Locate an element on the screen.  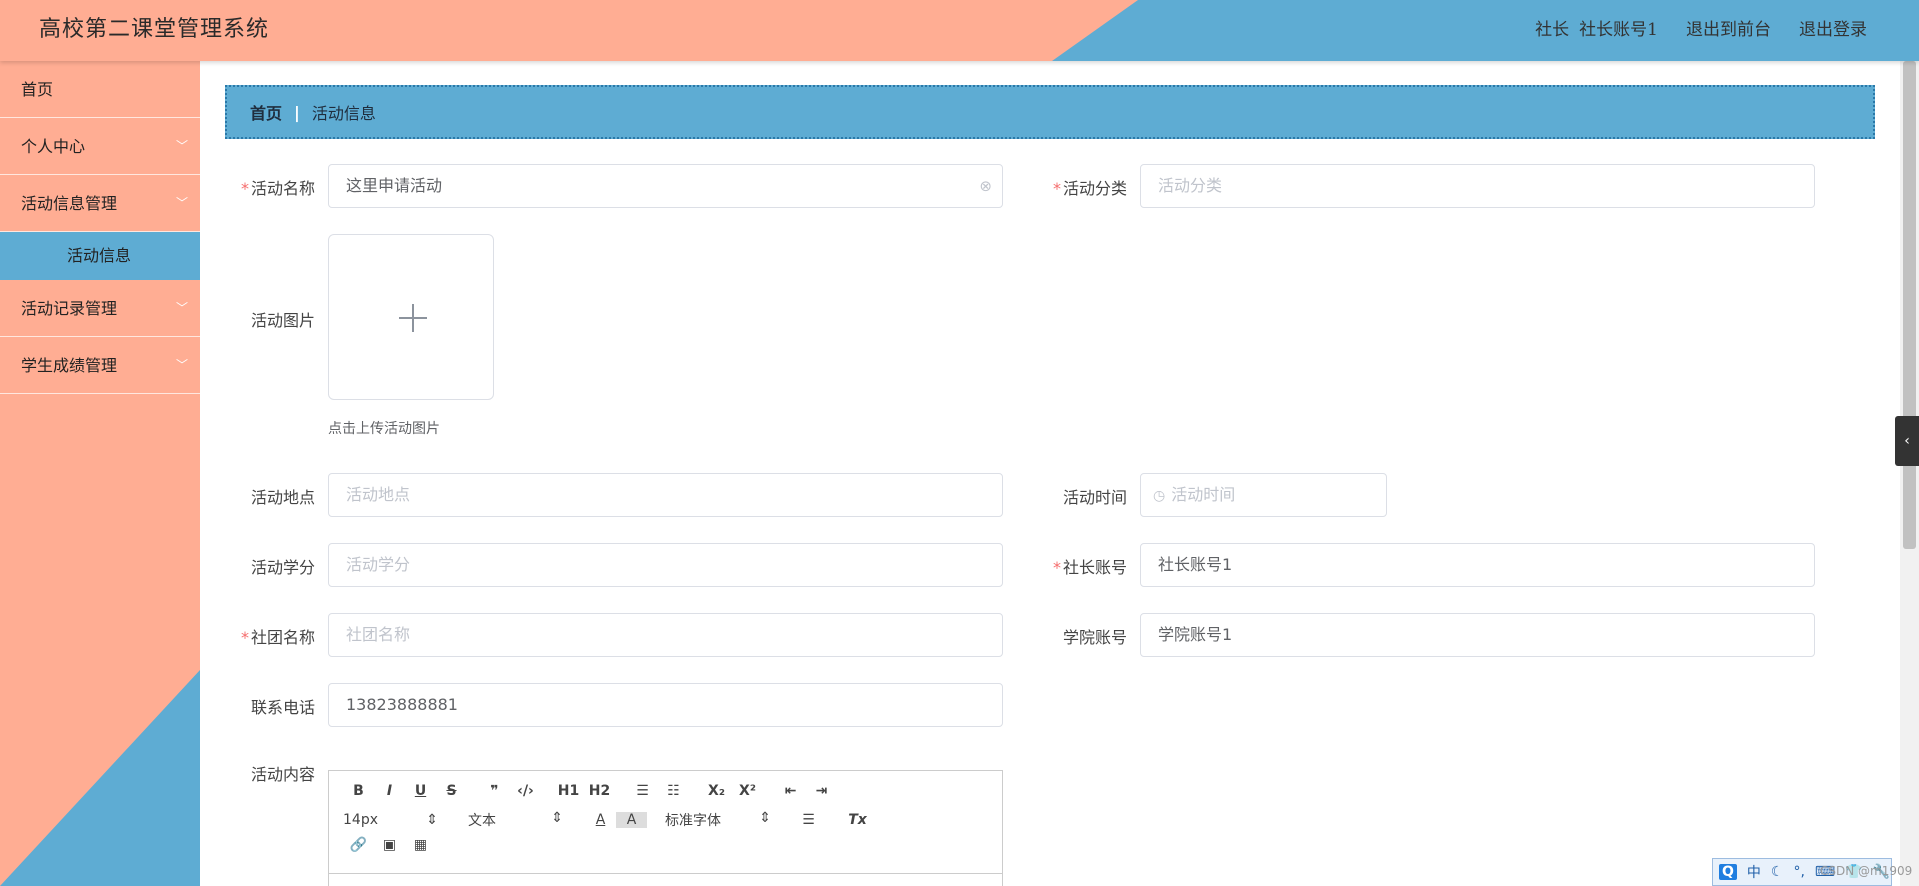
header-1-icon: H1 is located at coordinates (568, 791).